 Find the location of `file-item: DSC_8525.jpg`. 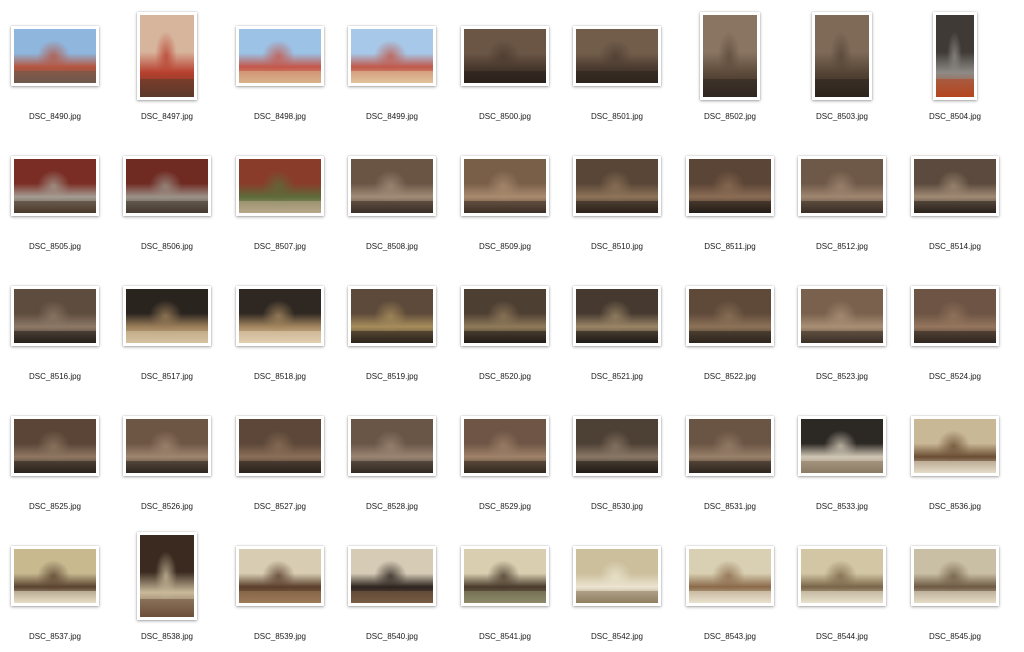

file-item: DSC_8525.jpg is located at coordinates (55, 459).